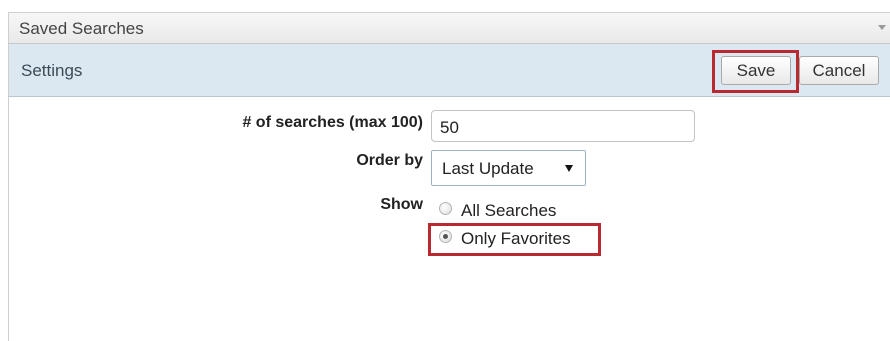  I want to click on radio-button-checked, so click(445, 236).